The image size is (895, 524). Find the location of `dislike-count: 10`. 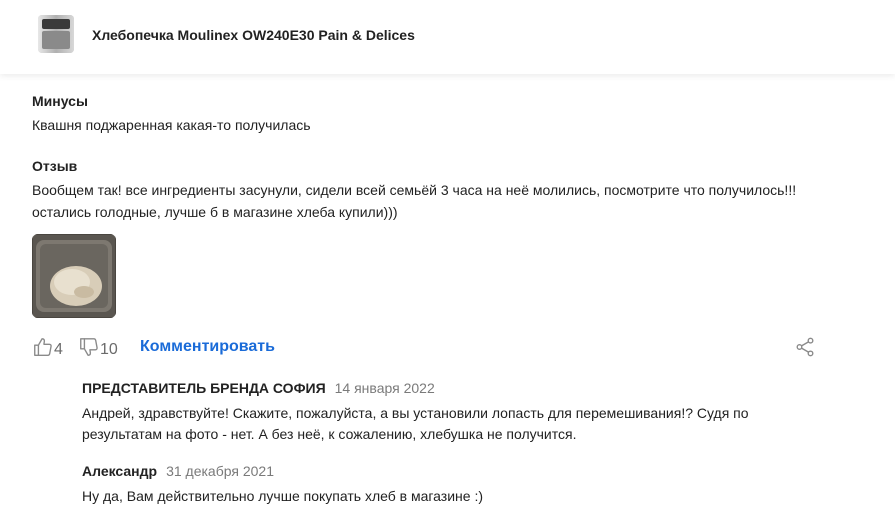

dislike-count: 10 is located at coordinates (109, 349).